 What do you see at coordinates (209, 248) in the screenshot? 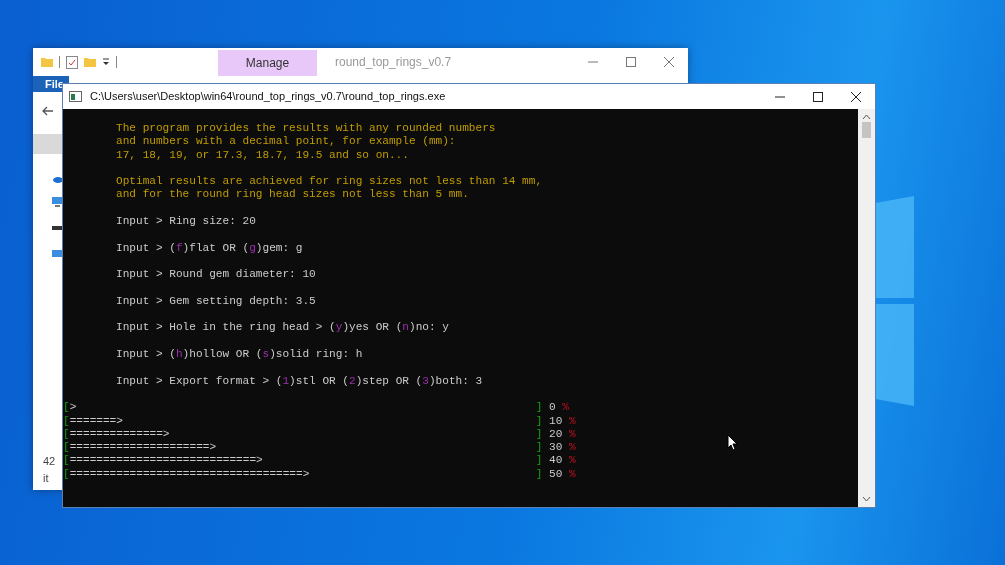
I see `console-line: Input > (f)flat OR (g)gem: g` at bounding box center [209, 248].